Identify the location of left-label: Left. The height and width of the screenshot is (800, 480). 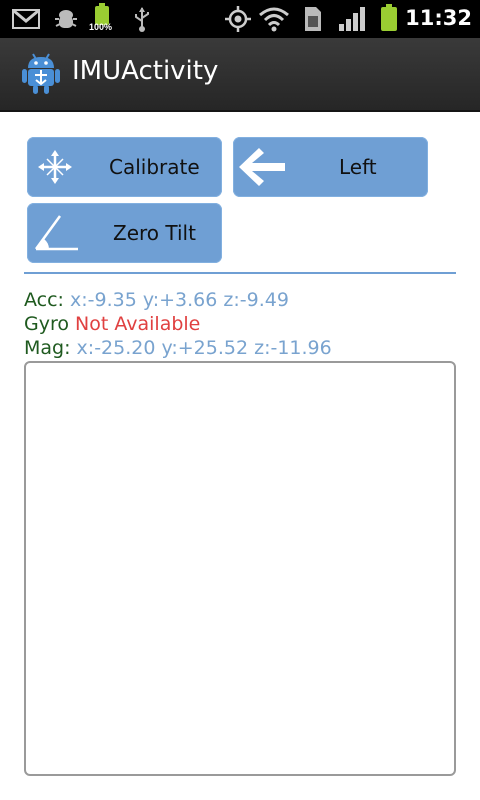
(358, 167).